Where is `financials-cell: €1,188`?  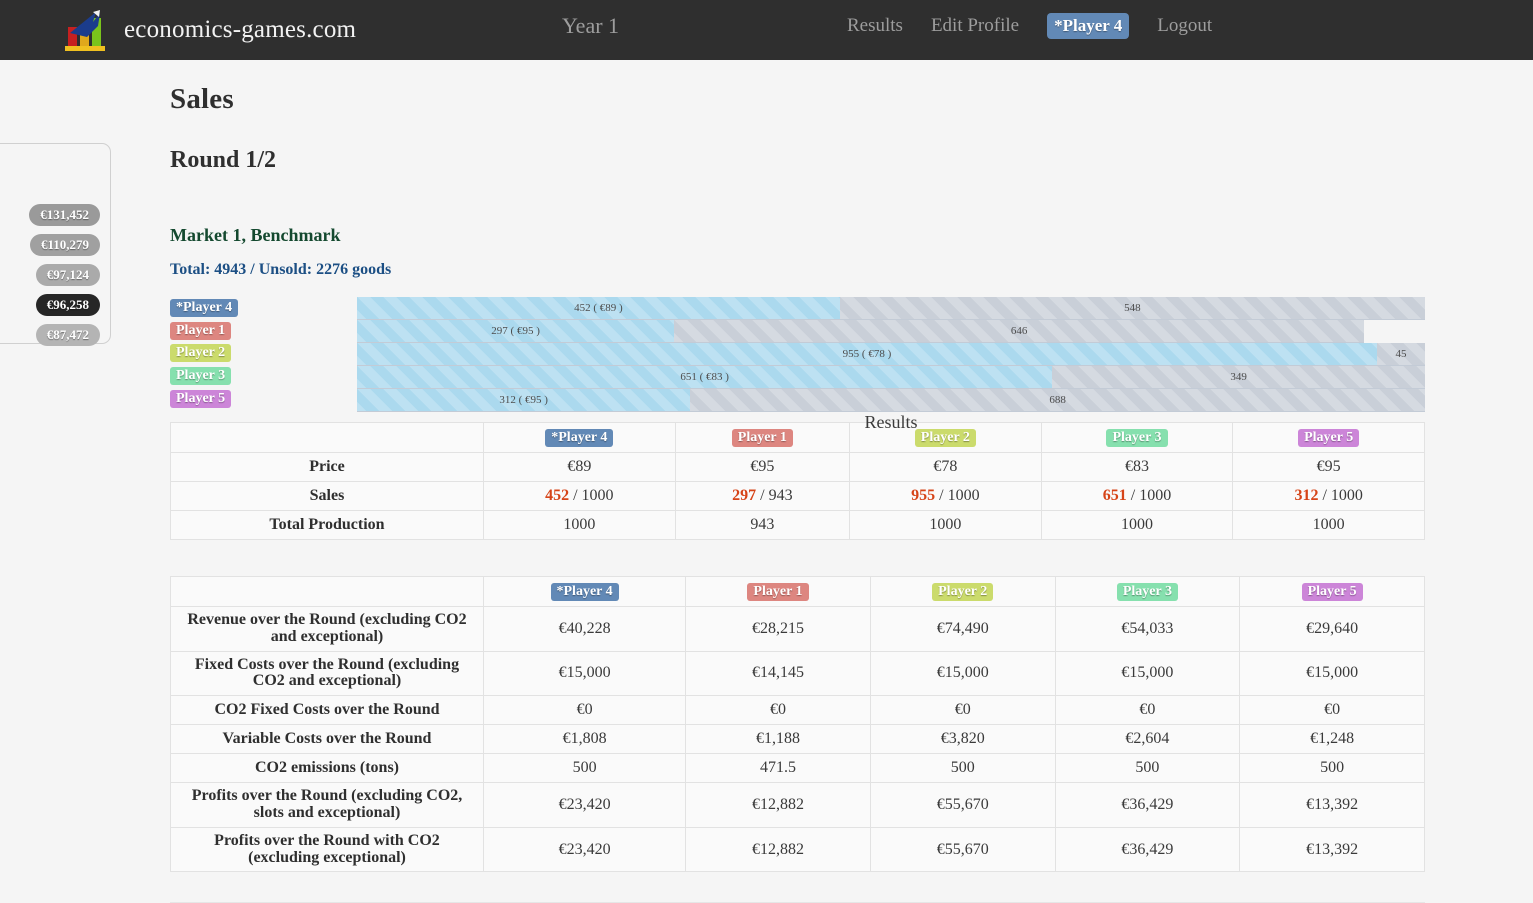
financials-cell: €1,188 is located at coordinates (778, 739).